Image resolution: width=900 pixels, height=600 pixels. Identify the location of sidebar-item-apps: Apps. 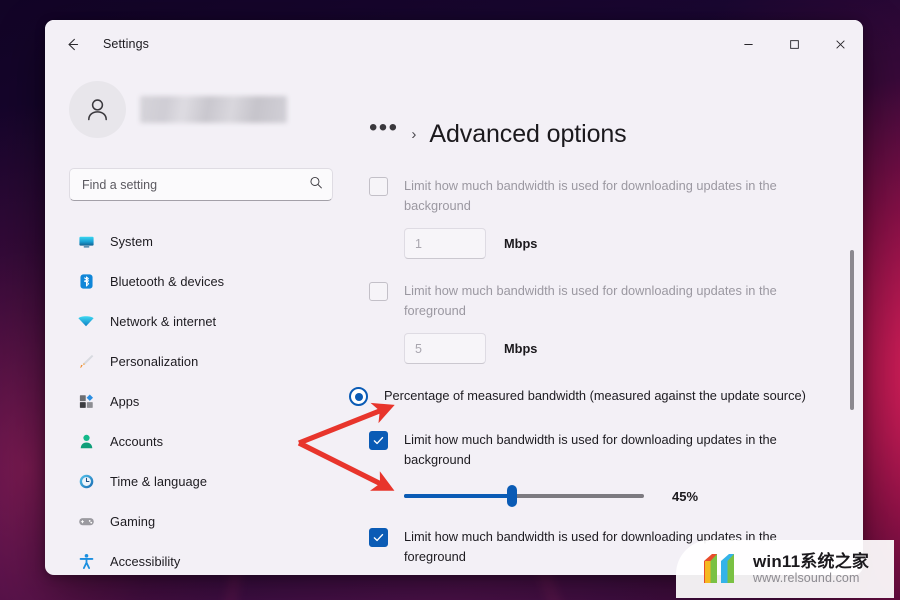
(198, 401).